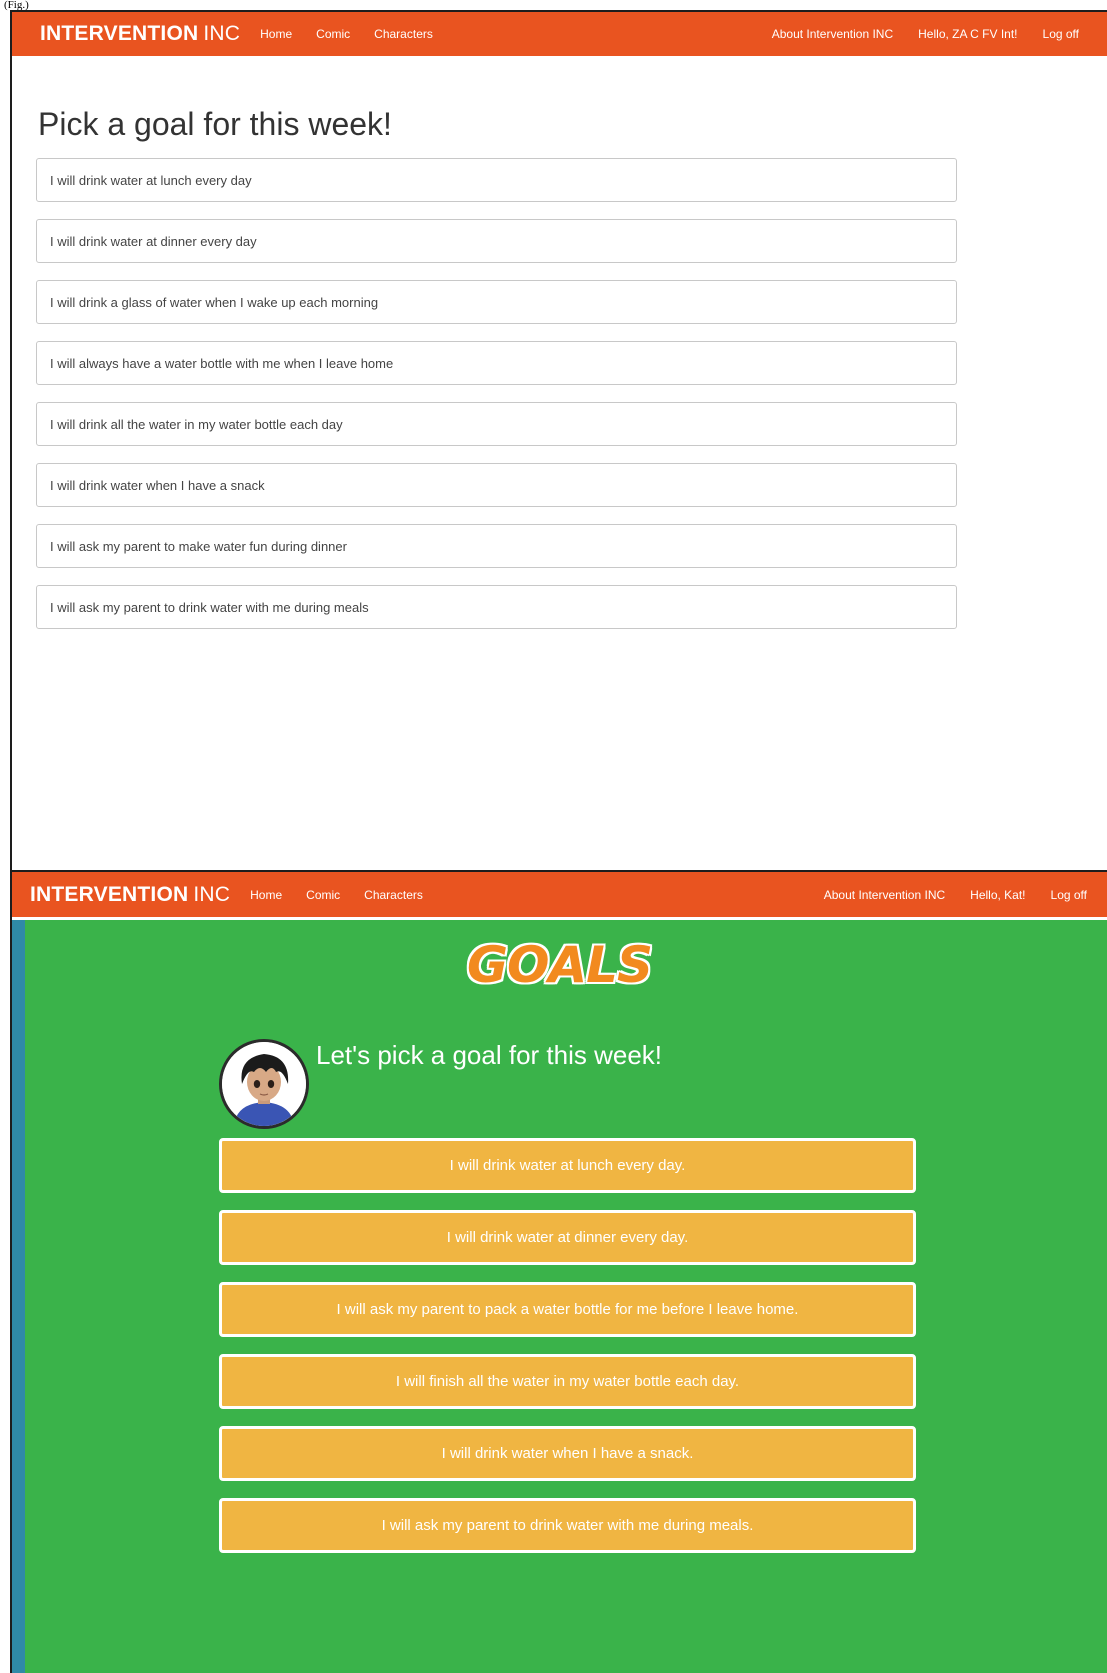 Image resolution: width=1107 pixels, height=1673 pixels. Describe the element at coordinates (215, 124) in the screenshot. I see `page-title: Pick a goal for this week!` at that location.